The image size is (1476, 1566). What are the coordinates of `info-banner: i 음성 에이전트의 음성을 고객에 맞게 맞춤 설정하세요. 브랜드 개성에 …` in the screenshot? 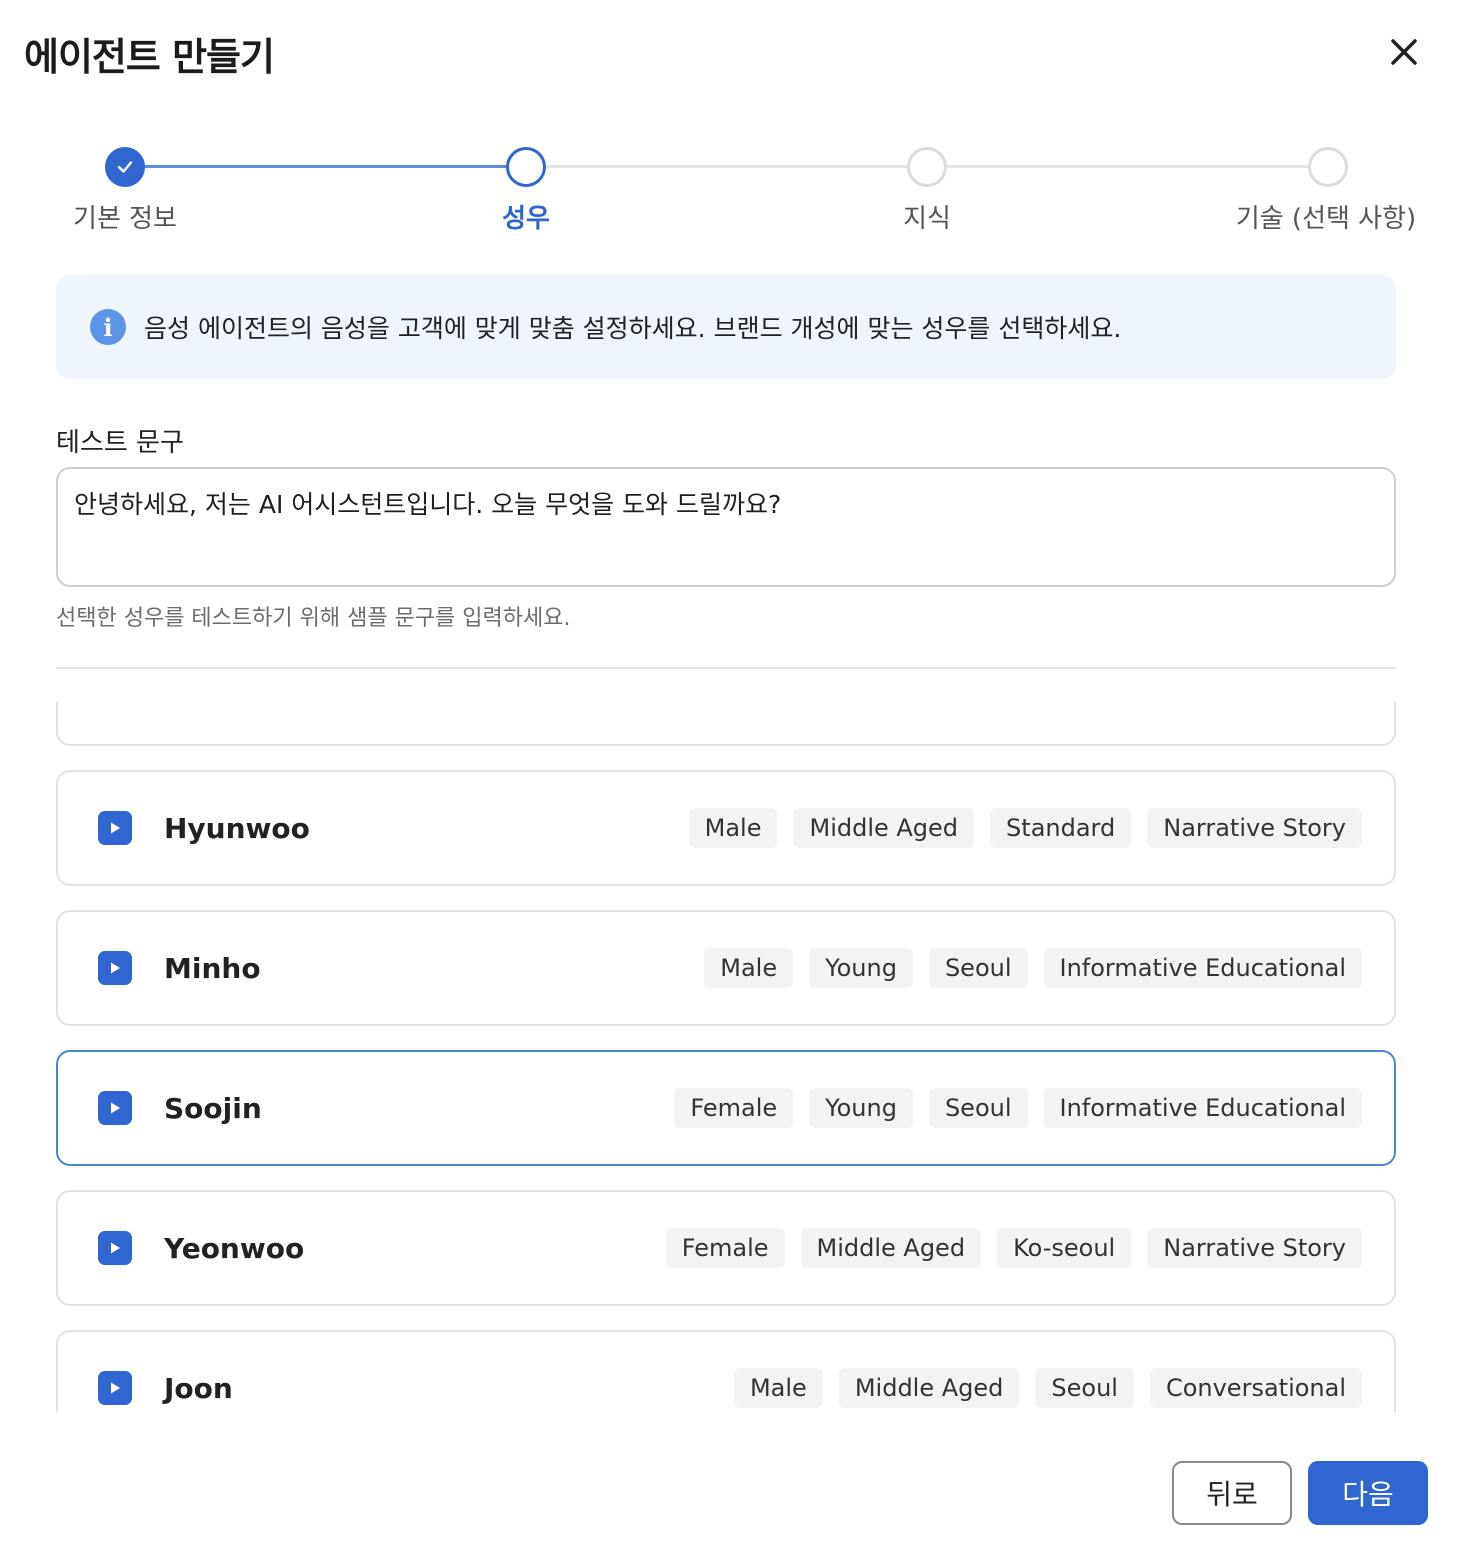 It's located at (726, 327).